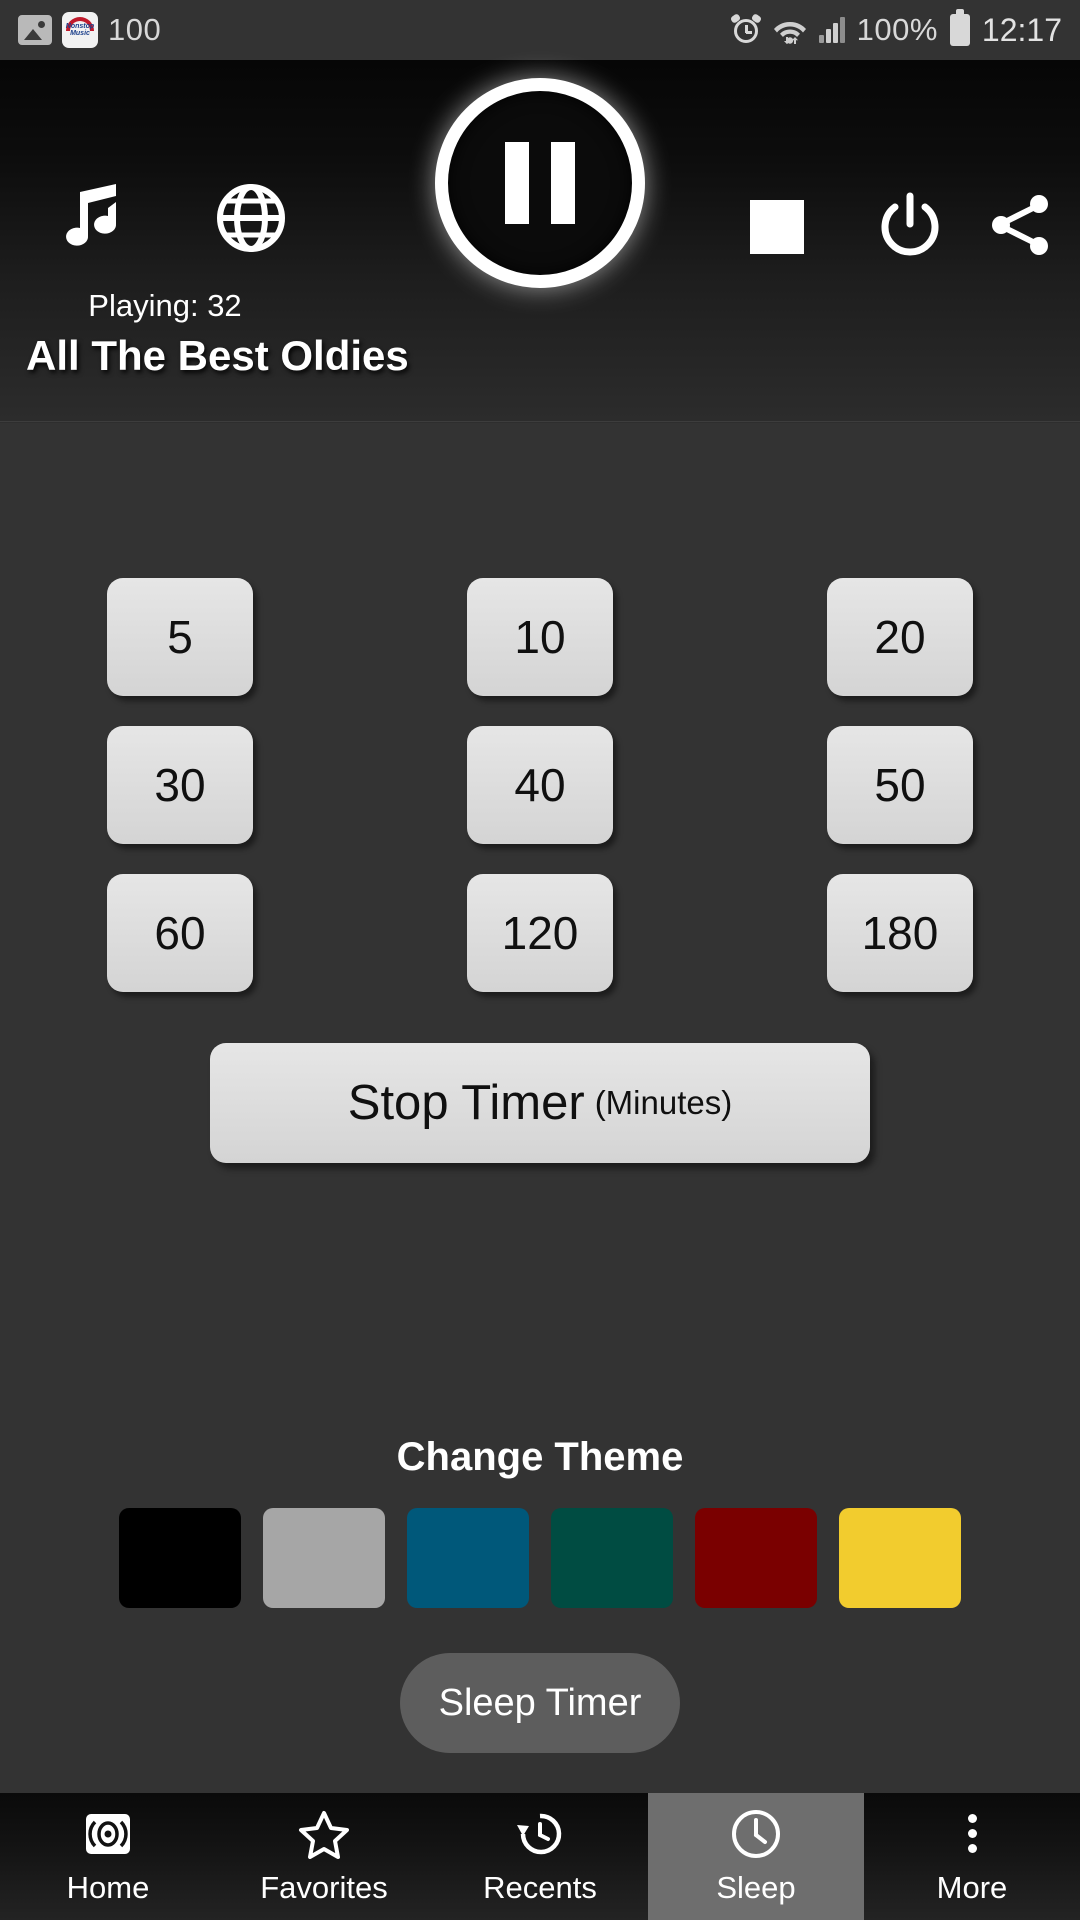  What do you see at coordinates (663, 1102) in the screenshot?
I see `stop-timer-unit-label: (Minutes)` at bounding box center [663, 1102].